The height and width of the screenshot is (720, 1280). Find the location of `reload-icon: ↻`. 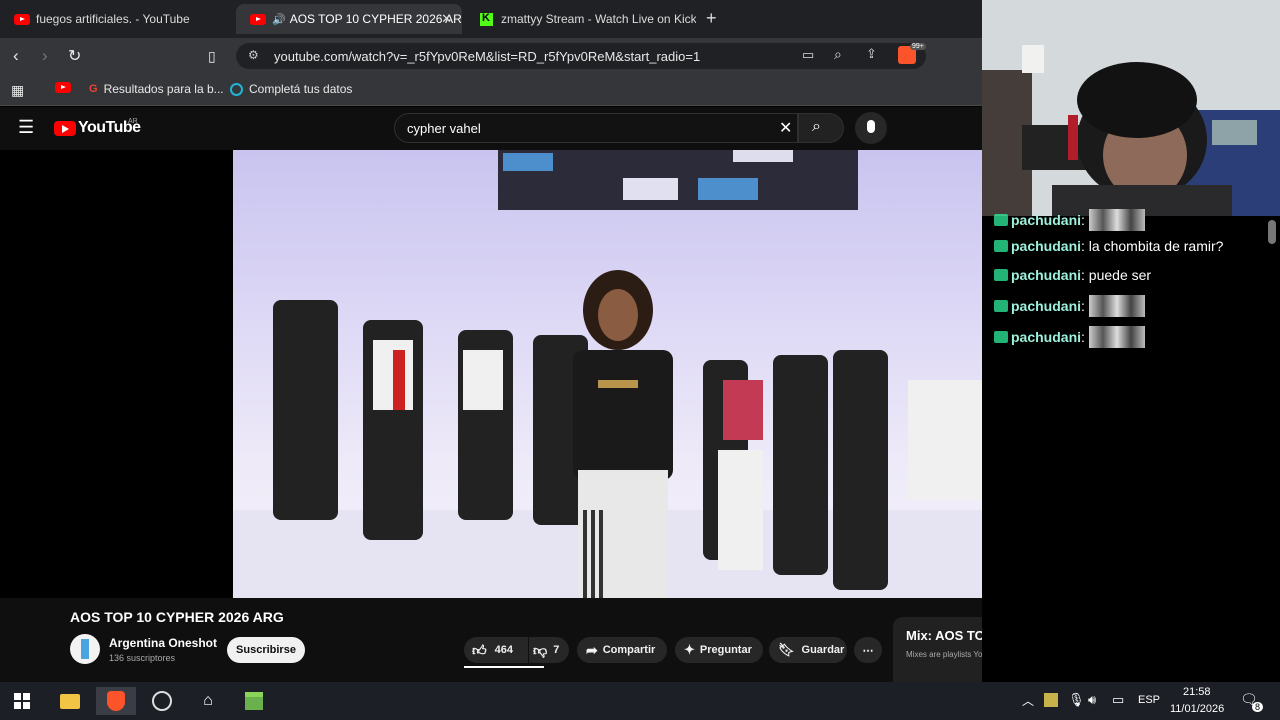

reload-icon: ↻ is located at coordinates (74, 56).